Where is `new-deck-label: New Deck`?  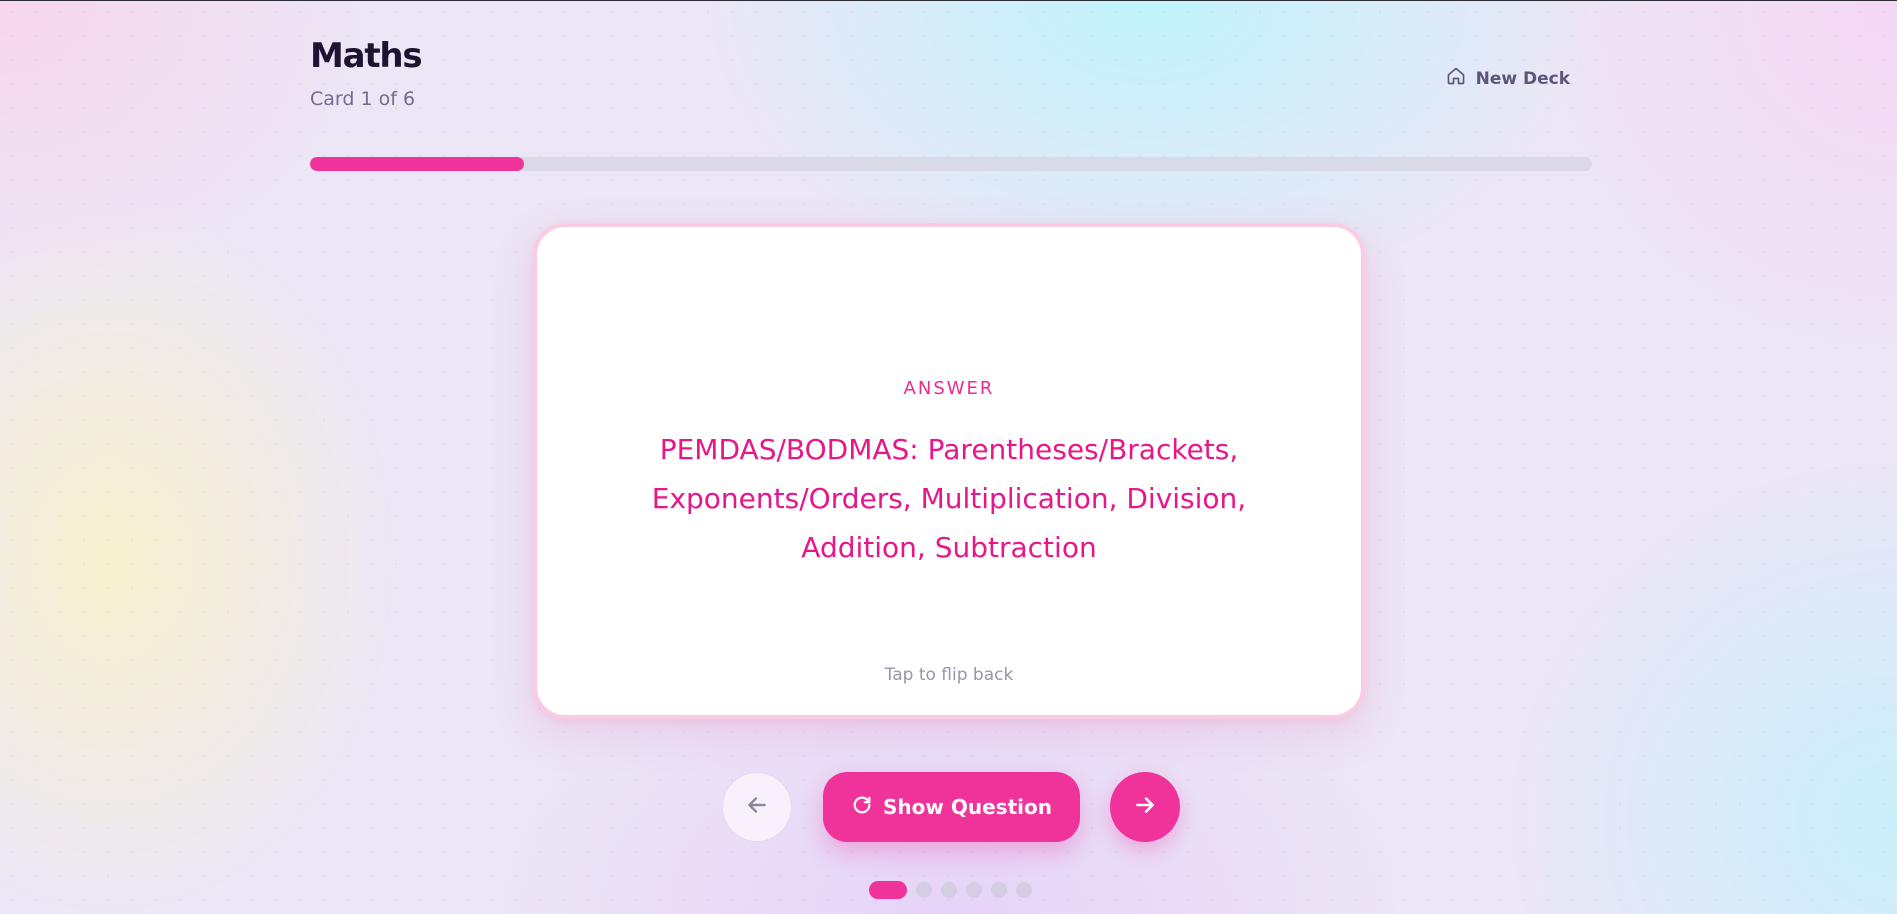 new-deck-label: New Deck is located at coordinates (1522, 78).